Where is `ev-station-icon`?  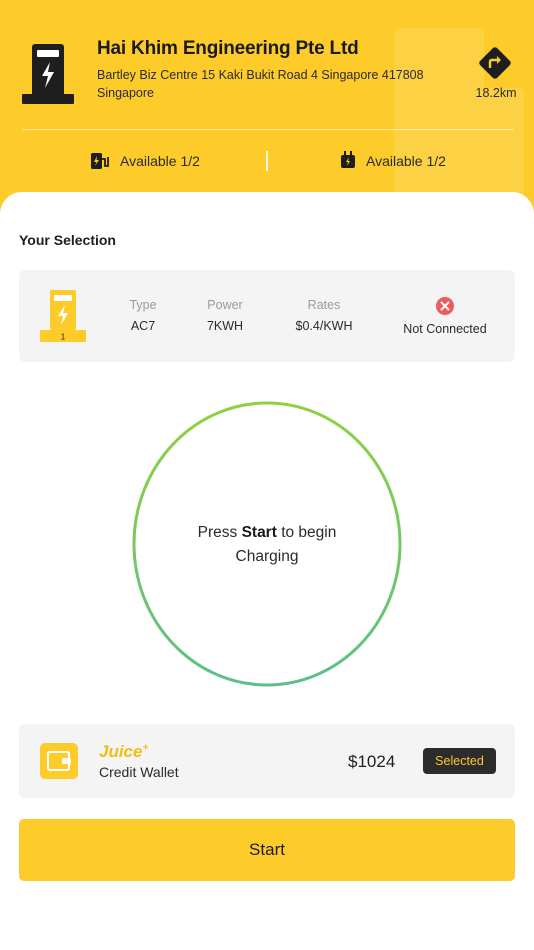
ev-station-icon is located at coordinates (48, 74).